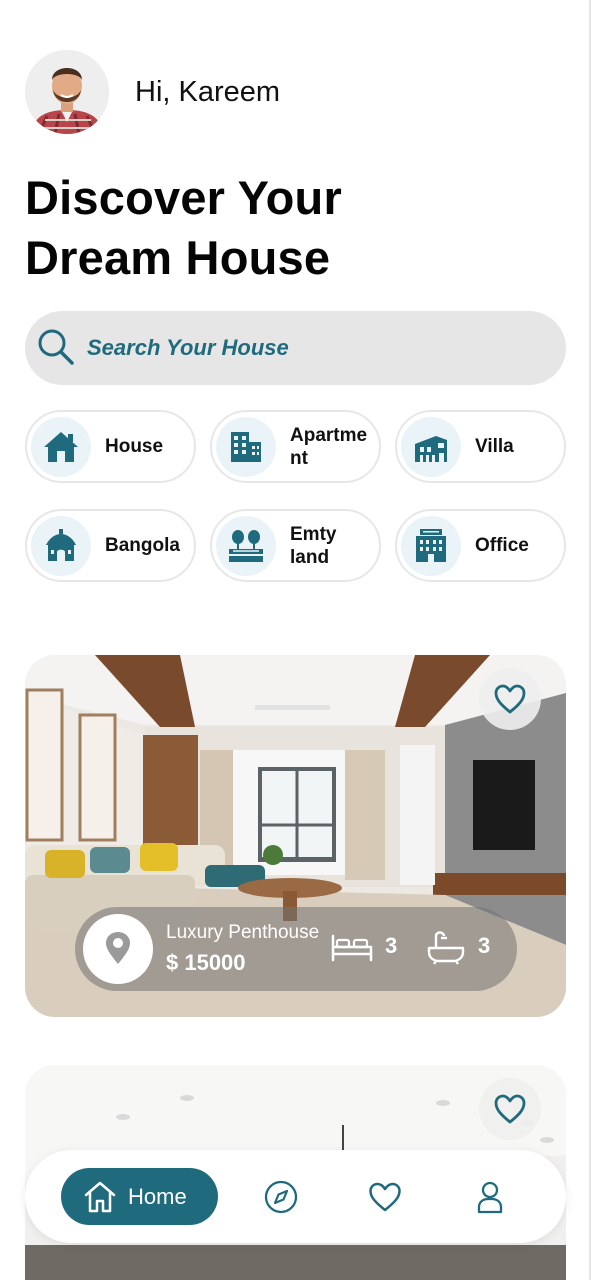 This screenshot has height=1280, width=591. What do you see at coordinates (183, 228) in the screenshot?
I see `page-title: Discover Your Dream House` at bounding box center [183, 228].